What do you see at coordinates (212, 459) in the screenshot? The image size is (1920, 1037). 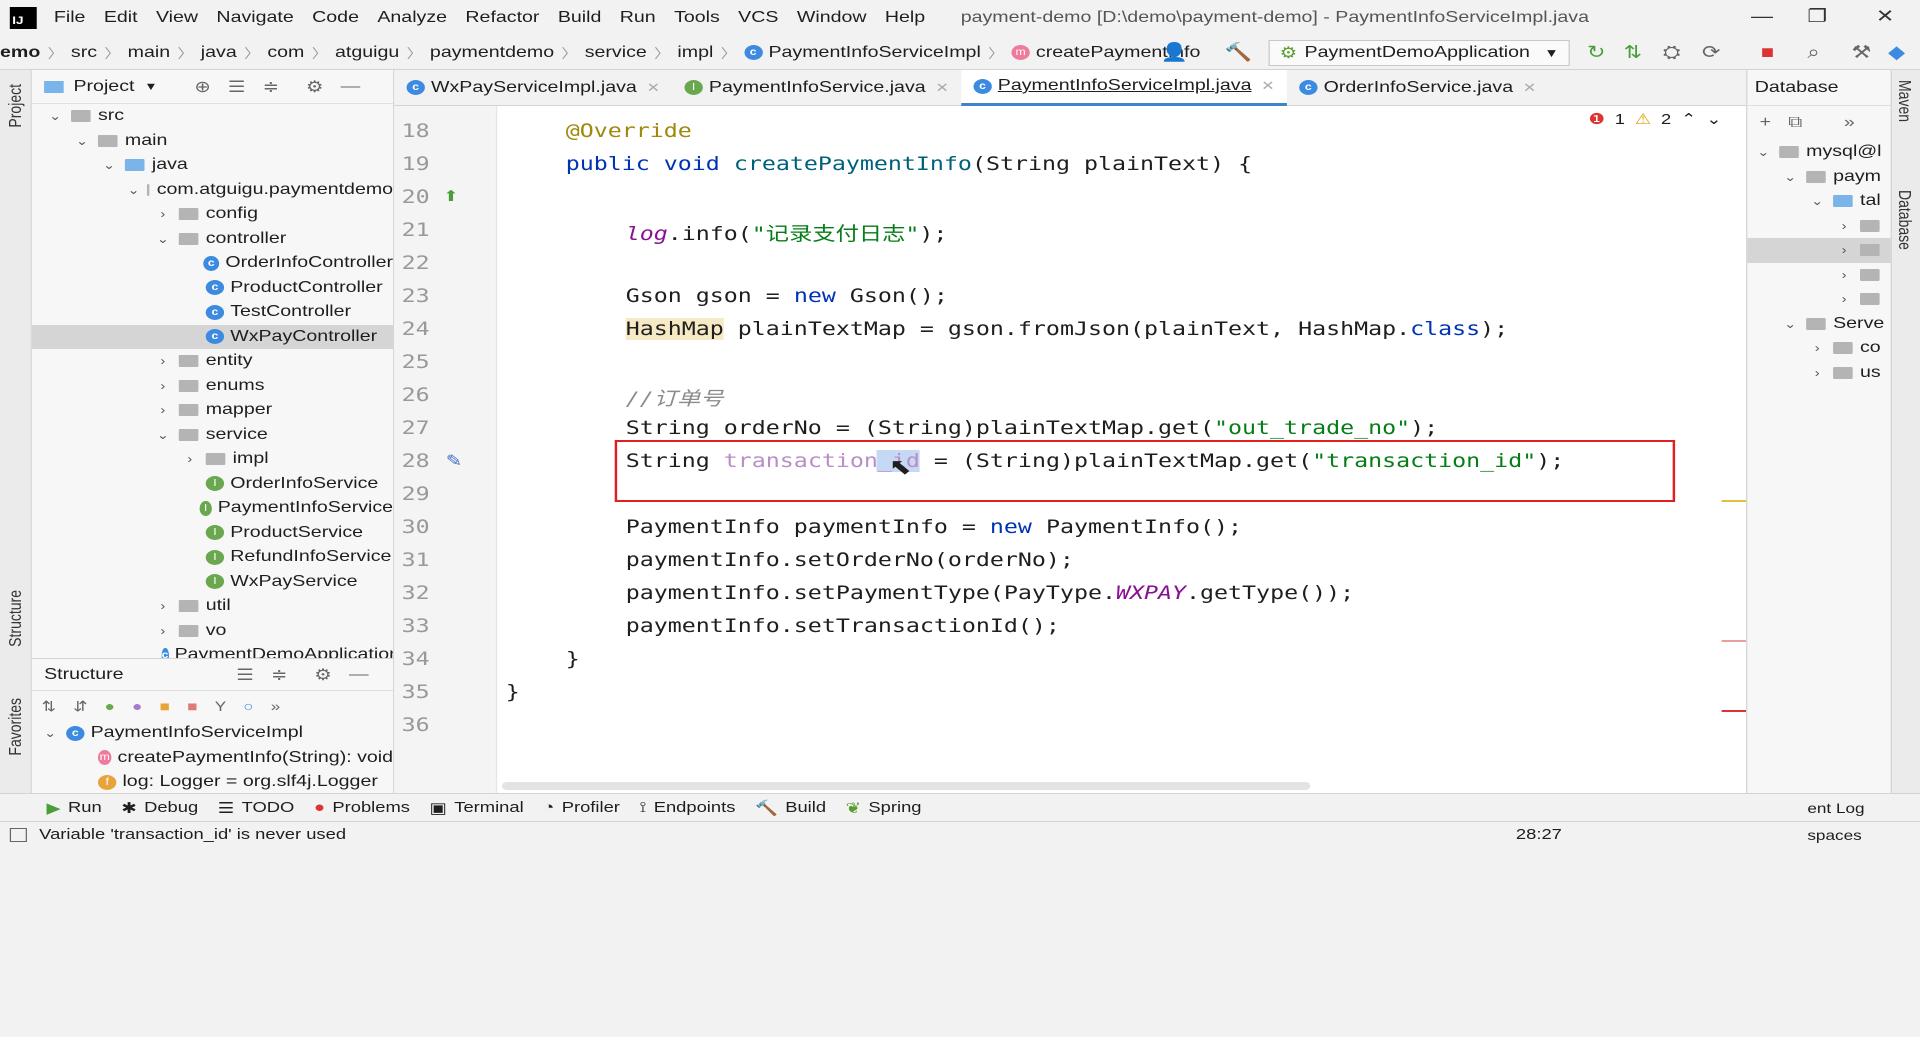 I see `tree-item: › impl` at bounding box center [212, 459].